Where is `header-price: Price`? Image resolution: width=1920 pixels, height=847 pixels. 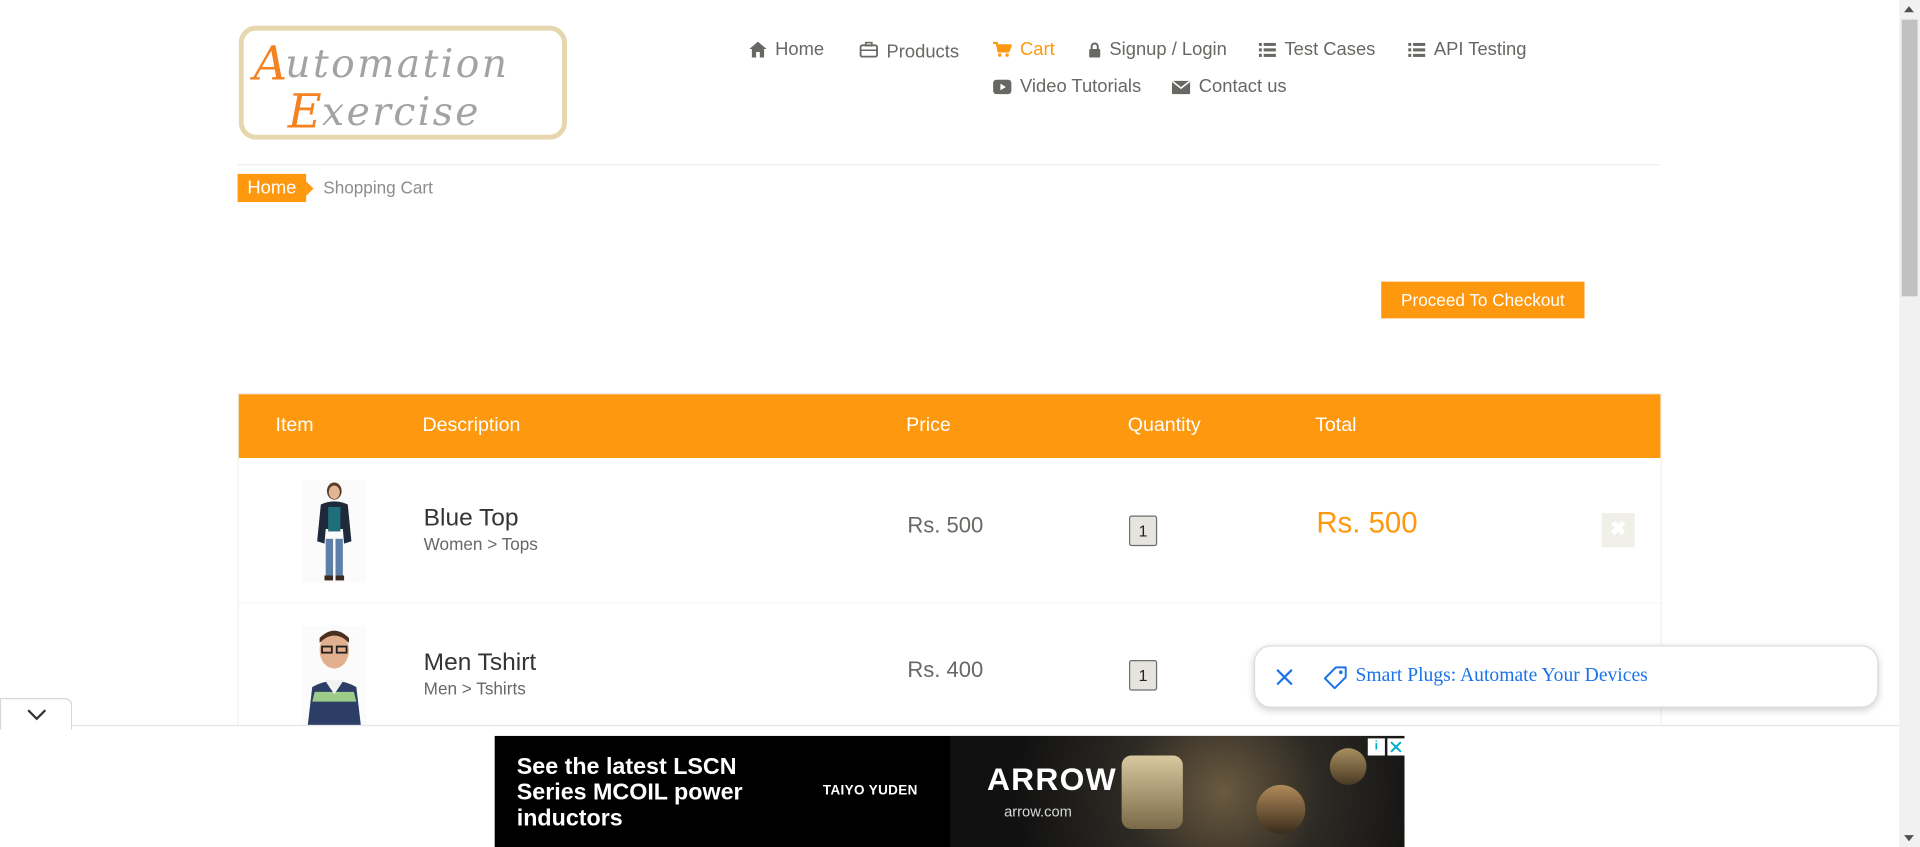 header-price: Price is located at coordinates (928, 425).